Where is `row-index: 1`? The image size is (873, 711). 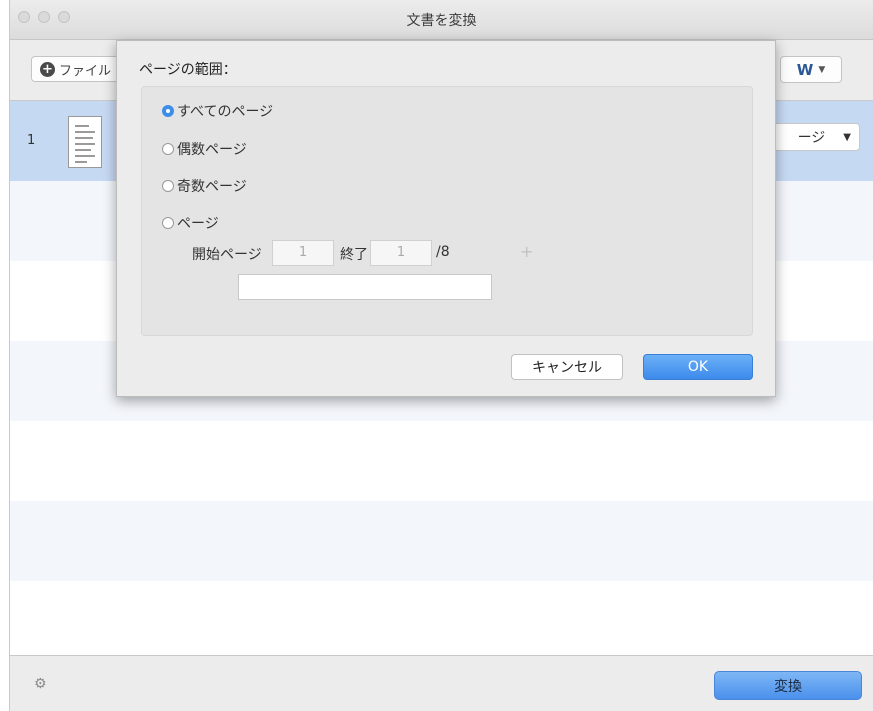
row-index: 1 is located at coordinates (31, 140).